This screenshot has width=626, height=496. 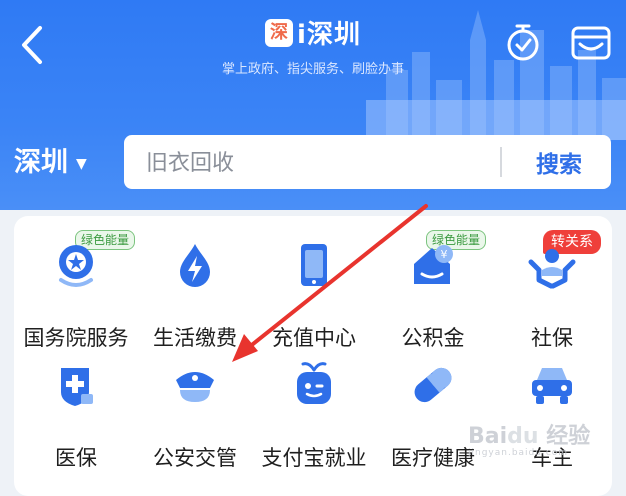 What do you see at coordinates (591, 43) in the screenshot?
I see `card-wallet-icon` at bounding box center [591, 43].